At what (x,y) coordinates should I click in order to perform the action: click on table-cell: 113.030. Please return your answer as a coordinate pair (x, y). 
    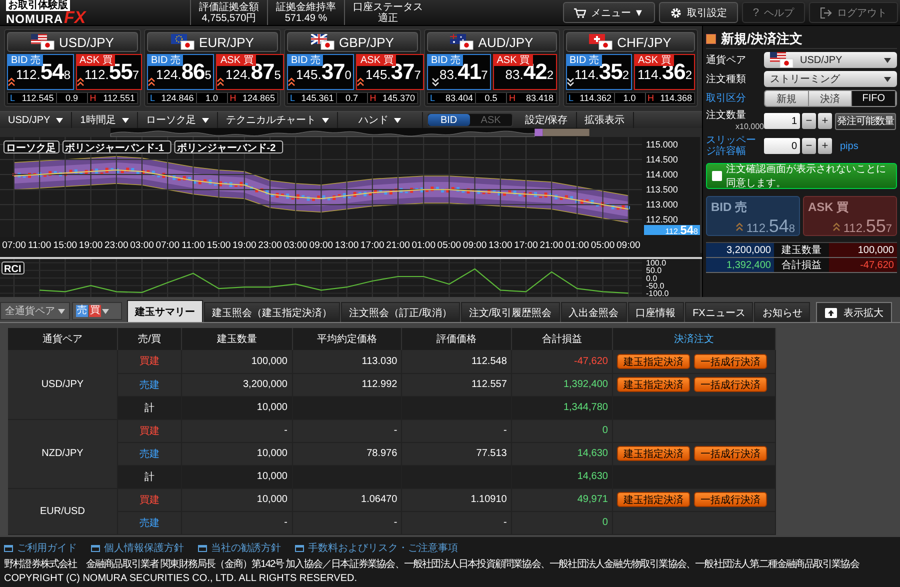
    Looking at the image, I should click on (347, 361).